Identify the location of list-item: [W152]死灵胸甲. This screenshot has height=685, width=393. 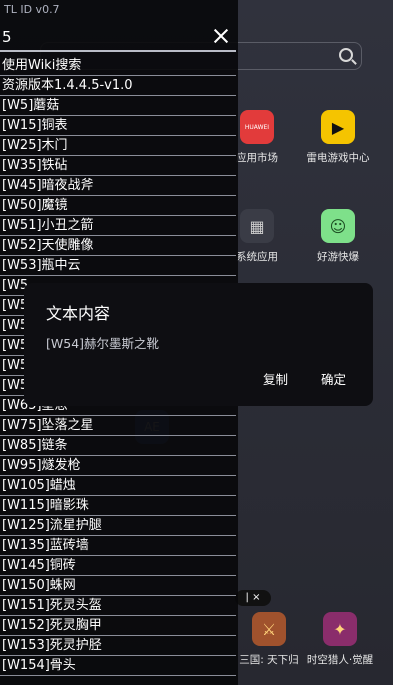
(118, 626).